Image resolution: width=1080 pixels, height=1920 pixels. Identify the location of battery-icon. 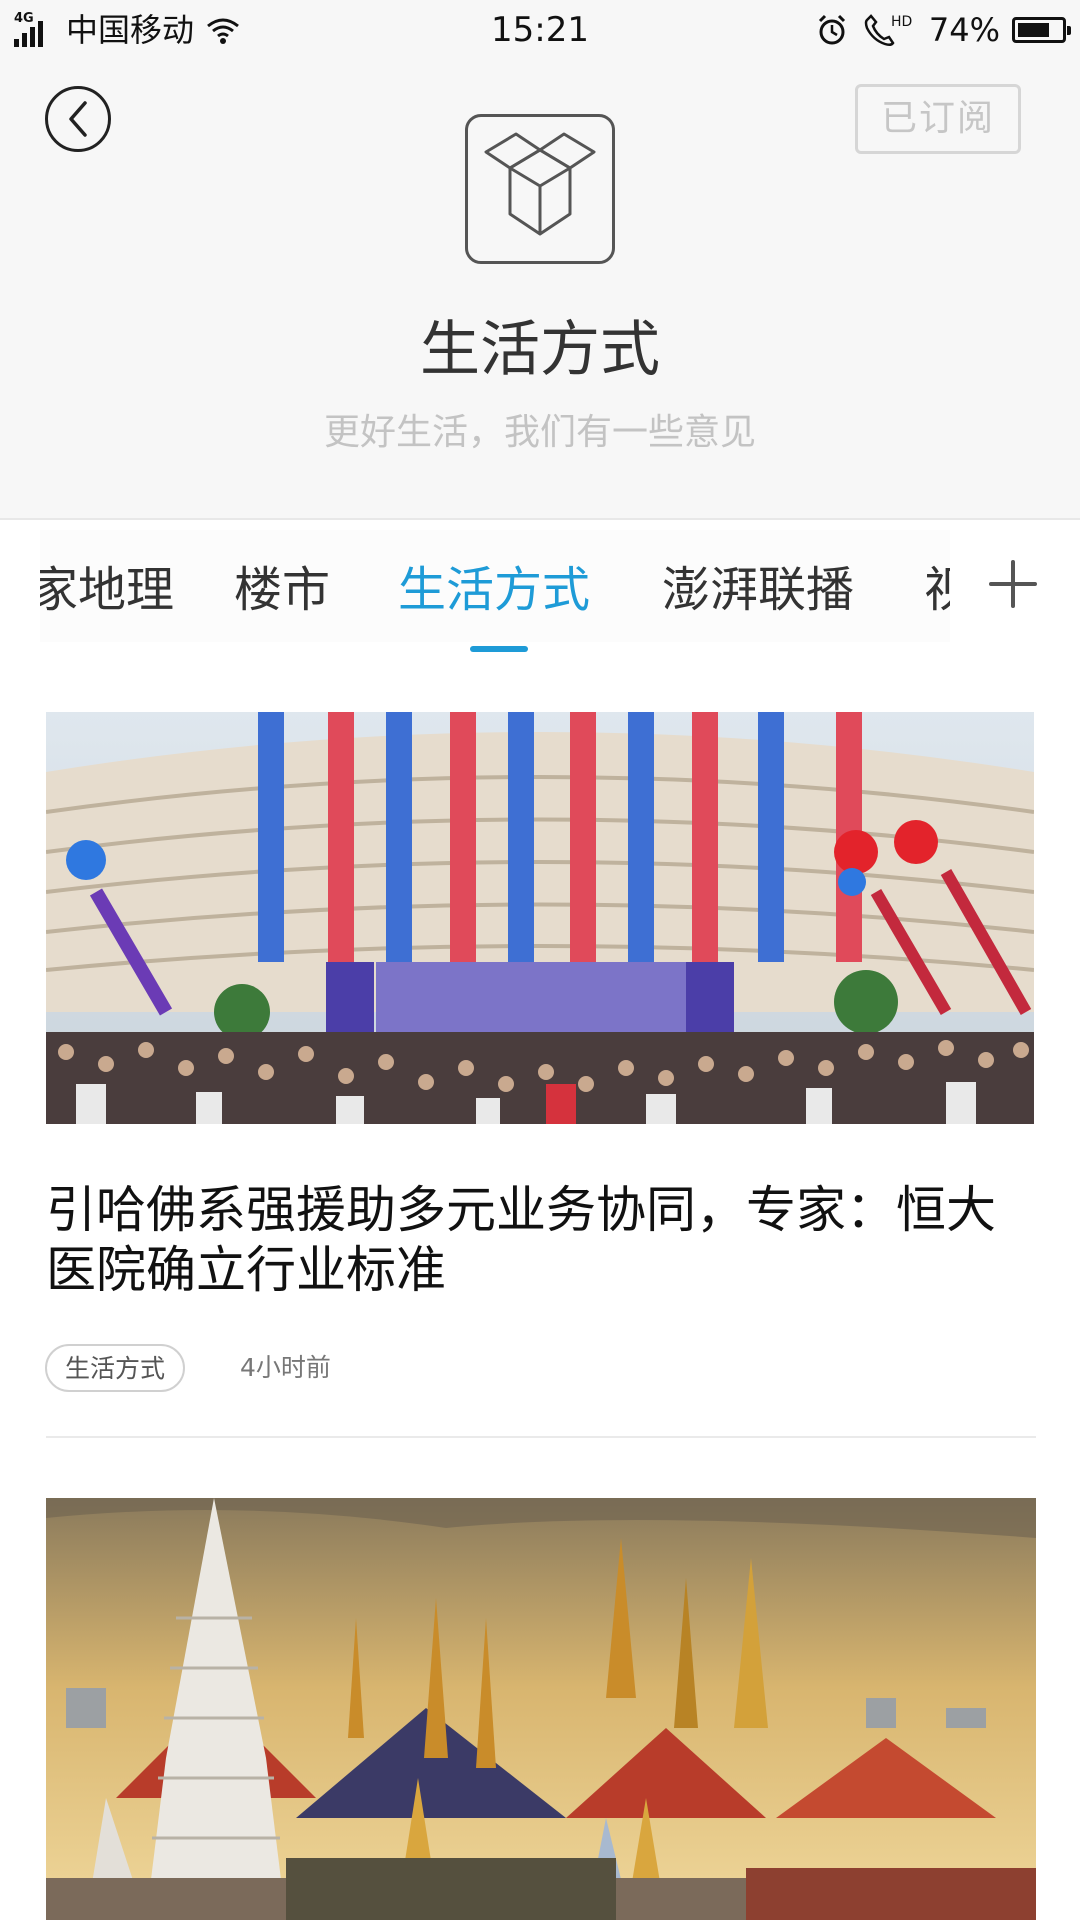
(1041, 30).